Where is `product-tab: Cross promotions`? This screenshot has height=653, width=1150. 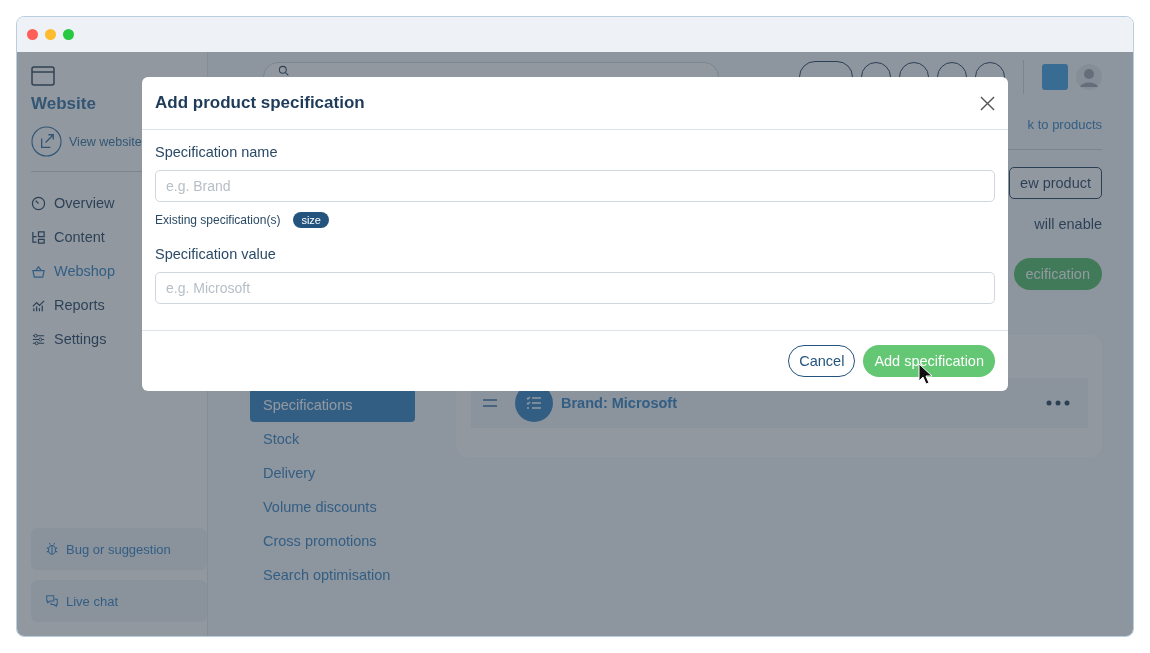
product-tab: Cross promotions is located at coordinates (332, 541).